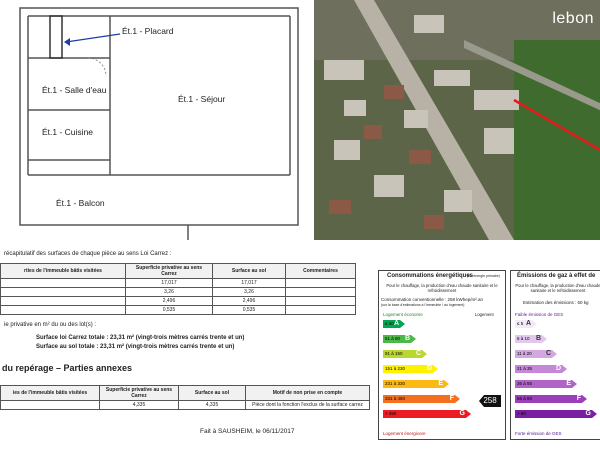 The height and width of the screenshot is (450, 600). I want to click on ges-band-b: 6 à 10 B, so click(531, 339).